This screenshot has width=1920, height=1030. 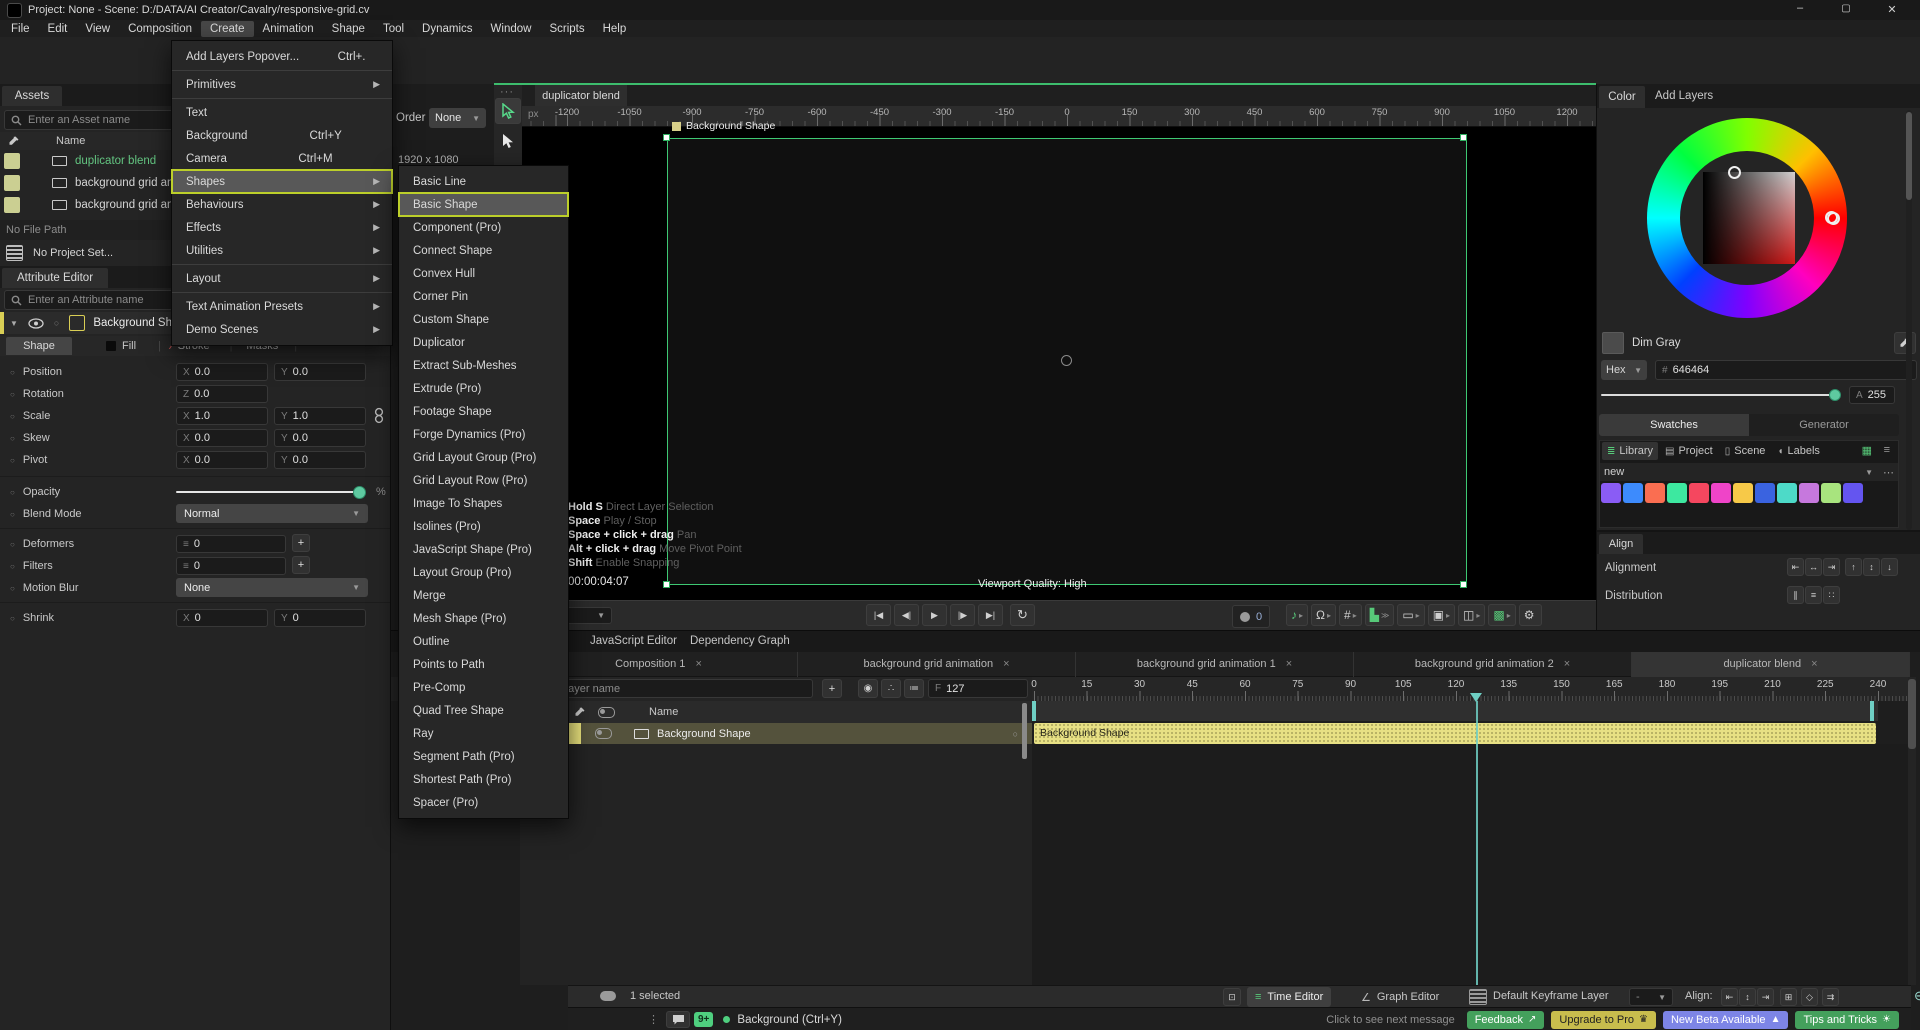 I want to click on shapes-submenu-item: Connect Shape, so click(x=483, y=250).